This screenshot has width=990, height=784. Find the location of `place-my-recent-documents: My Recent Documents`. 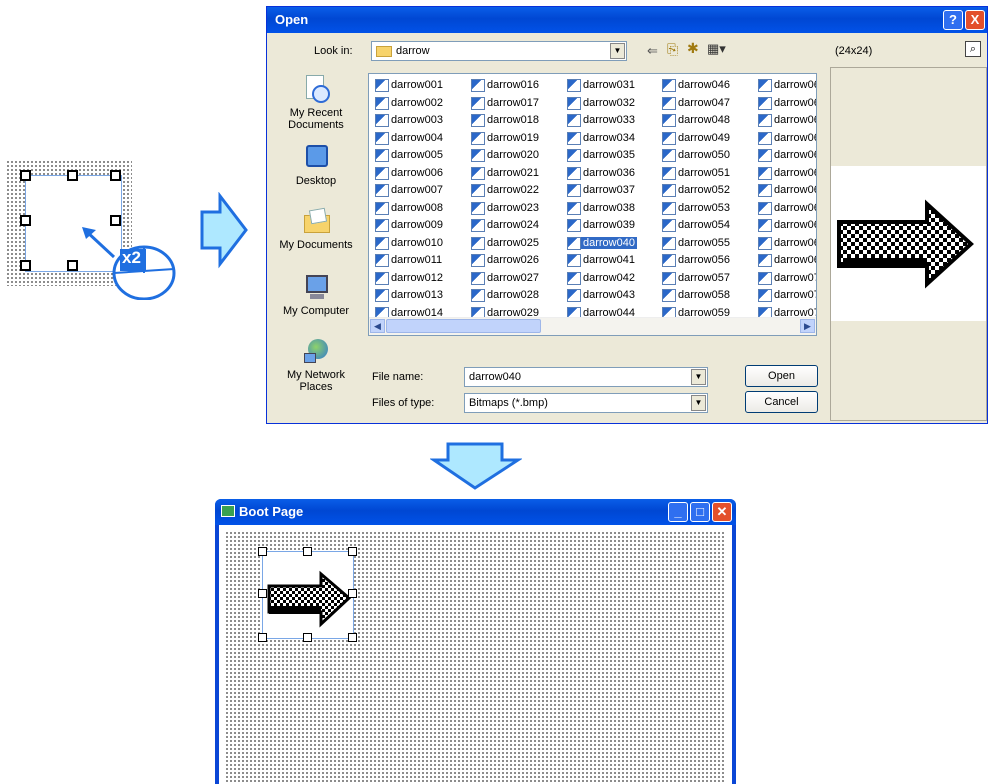

place-my-recent-documents: My Recent Documents is located at coordinates (316, 103).